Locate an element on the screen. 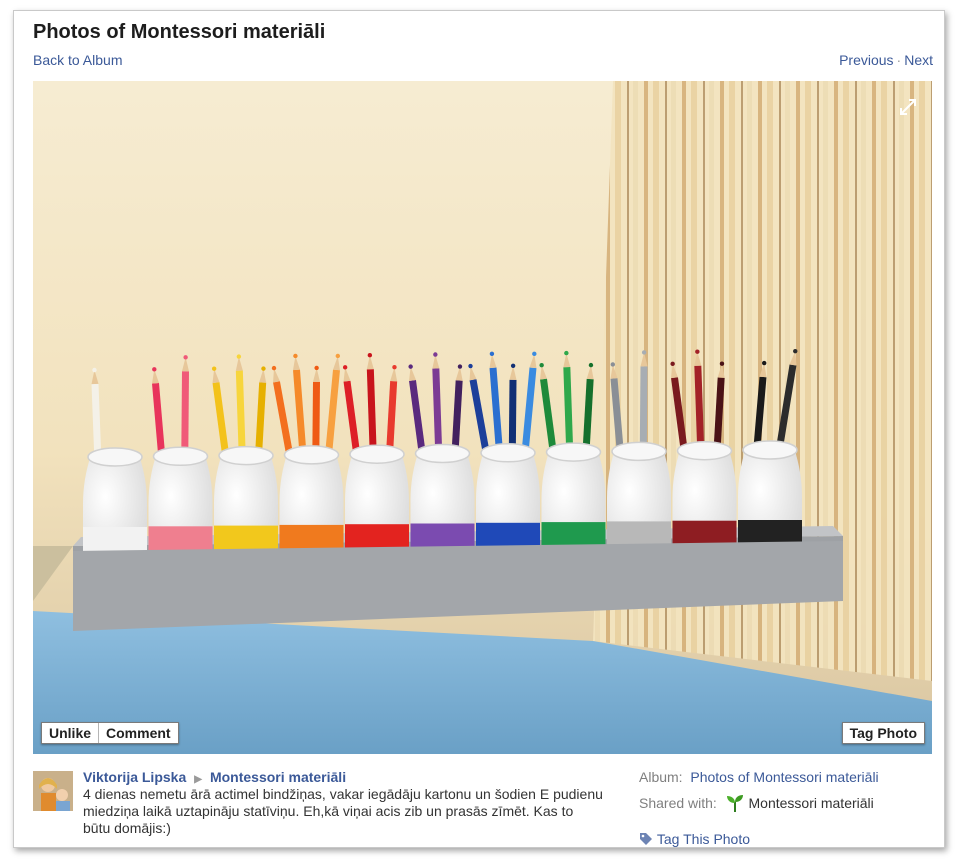 The width and height of the screenshot is (957, 862). photo-pager: Previous · Next is located at coordinates (886, 60).